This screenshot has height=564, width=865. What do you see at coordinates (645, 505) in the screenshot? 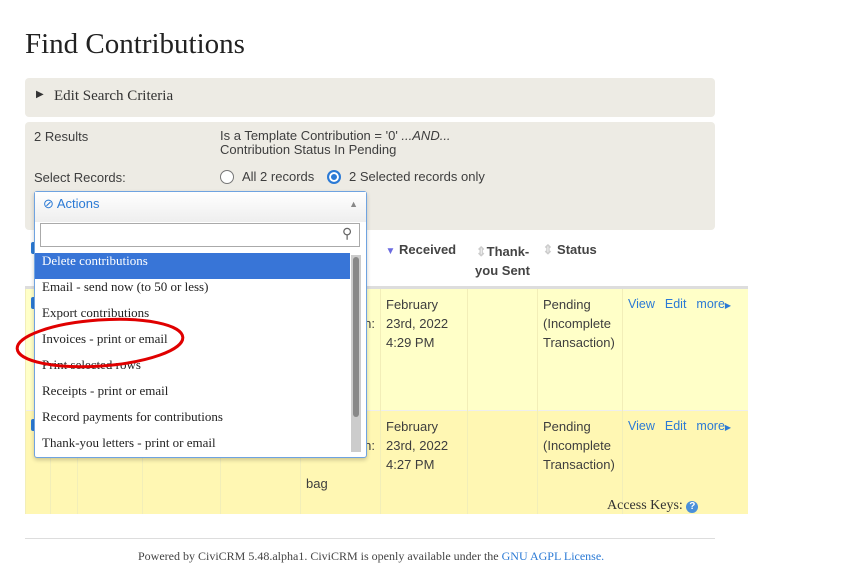
I see `access-keys-label: Access Keys:` at bounding box center [645, 505].